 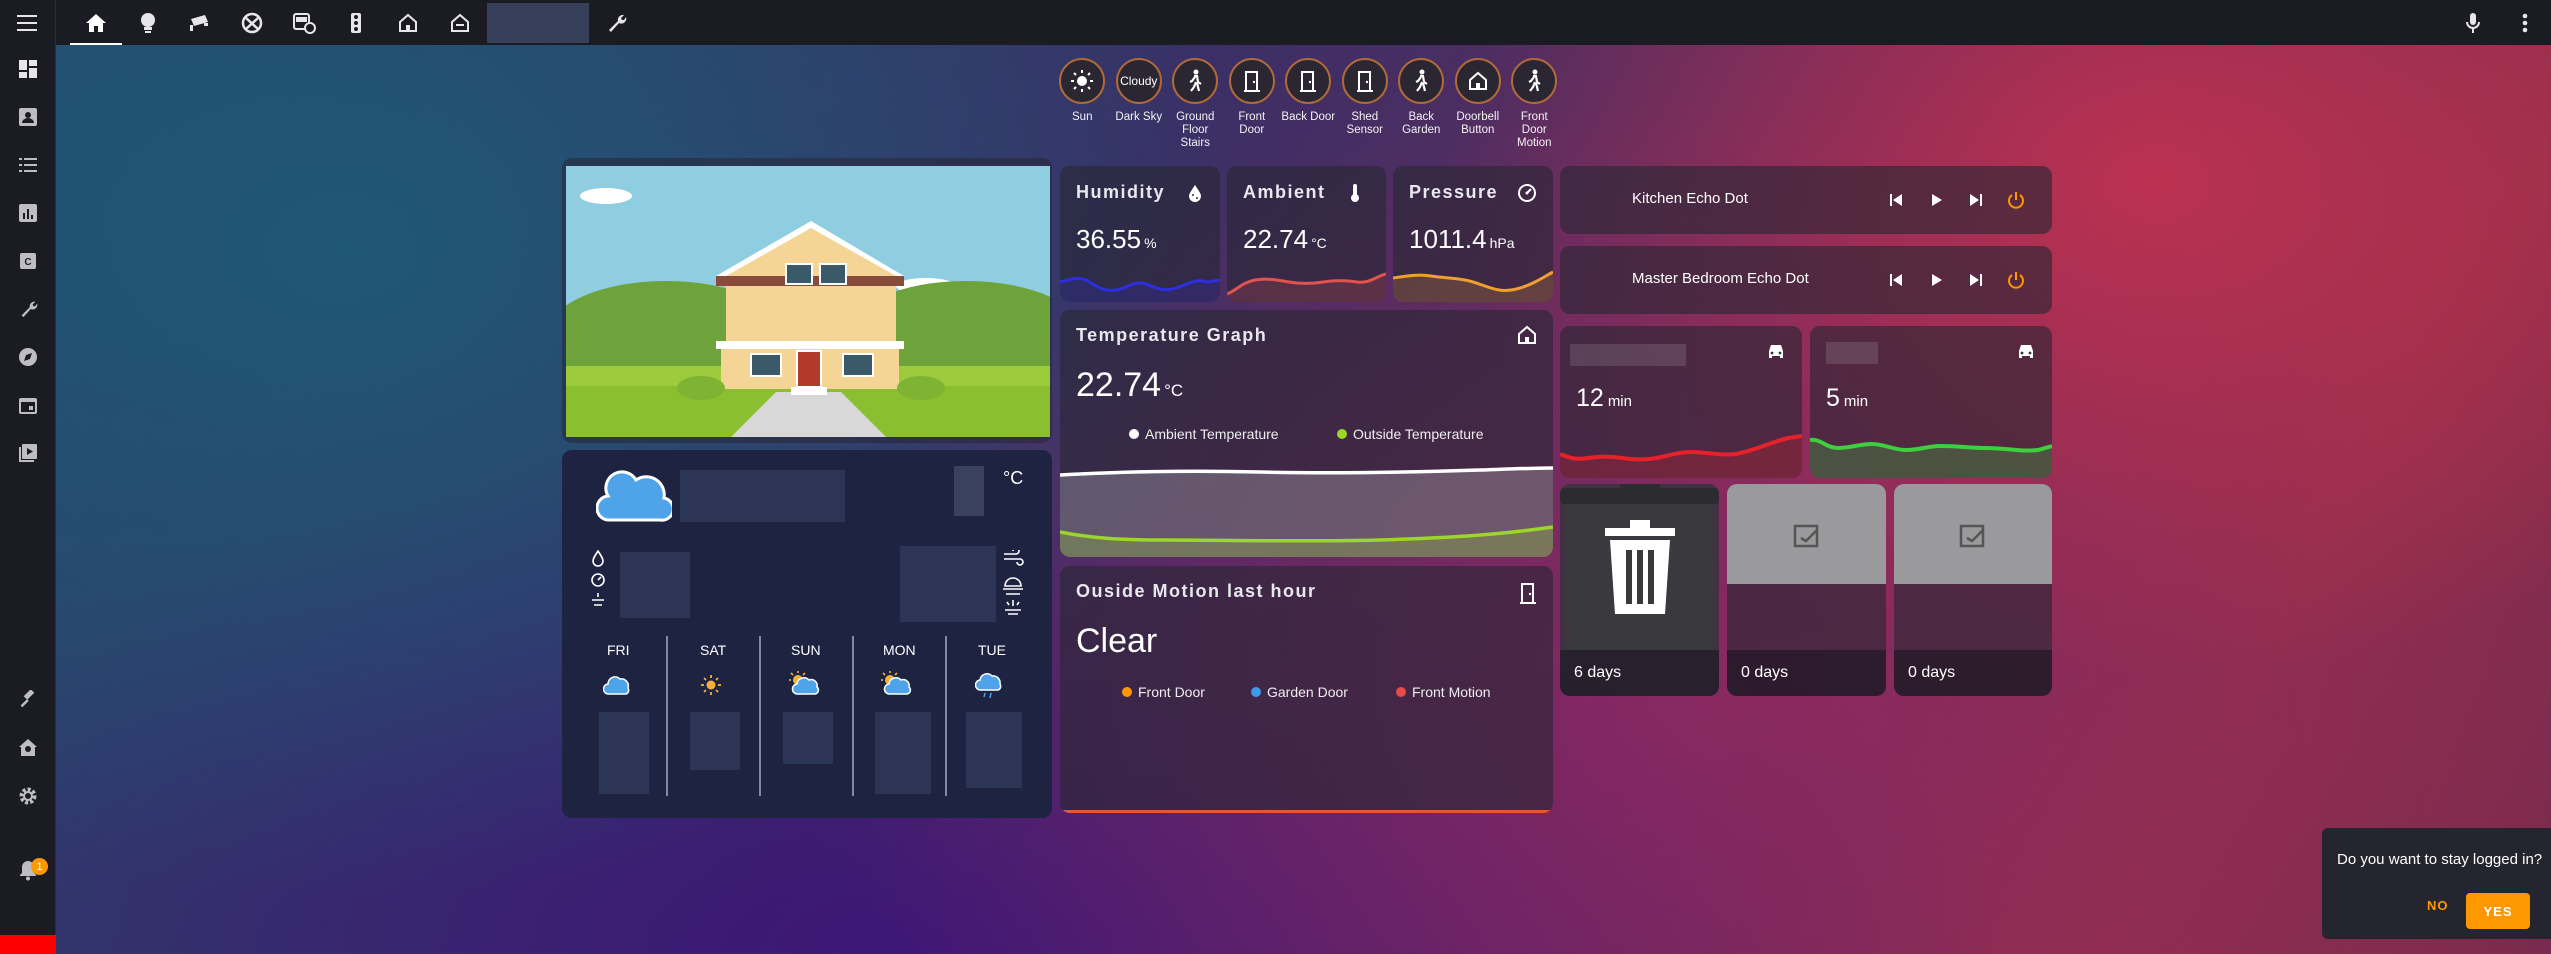 I want to click on sidebar-item-overview, so click(x=28, y=69).